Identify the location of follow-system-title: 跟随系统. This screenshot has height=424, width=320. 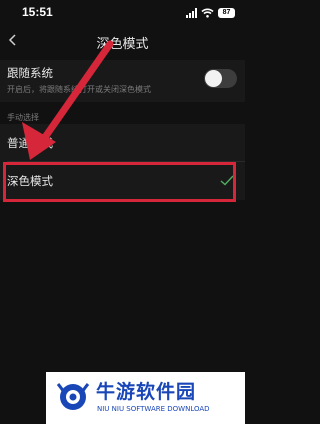
(30, 73).